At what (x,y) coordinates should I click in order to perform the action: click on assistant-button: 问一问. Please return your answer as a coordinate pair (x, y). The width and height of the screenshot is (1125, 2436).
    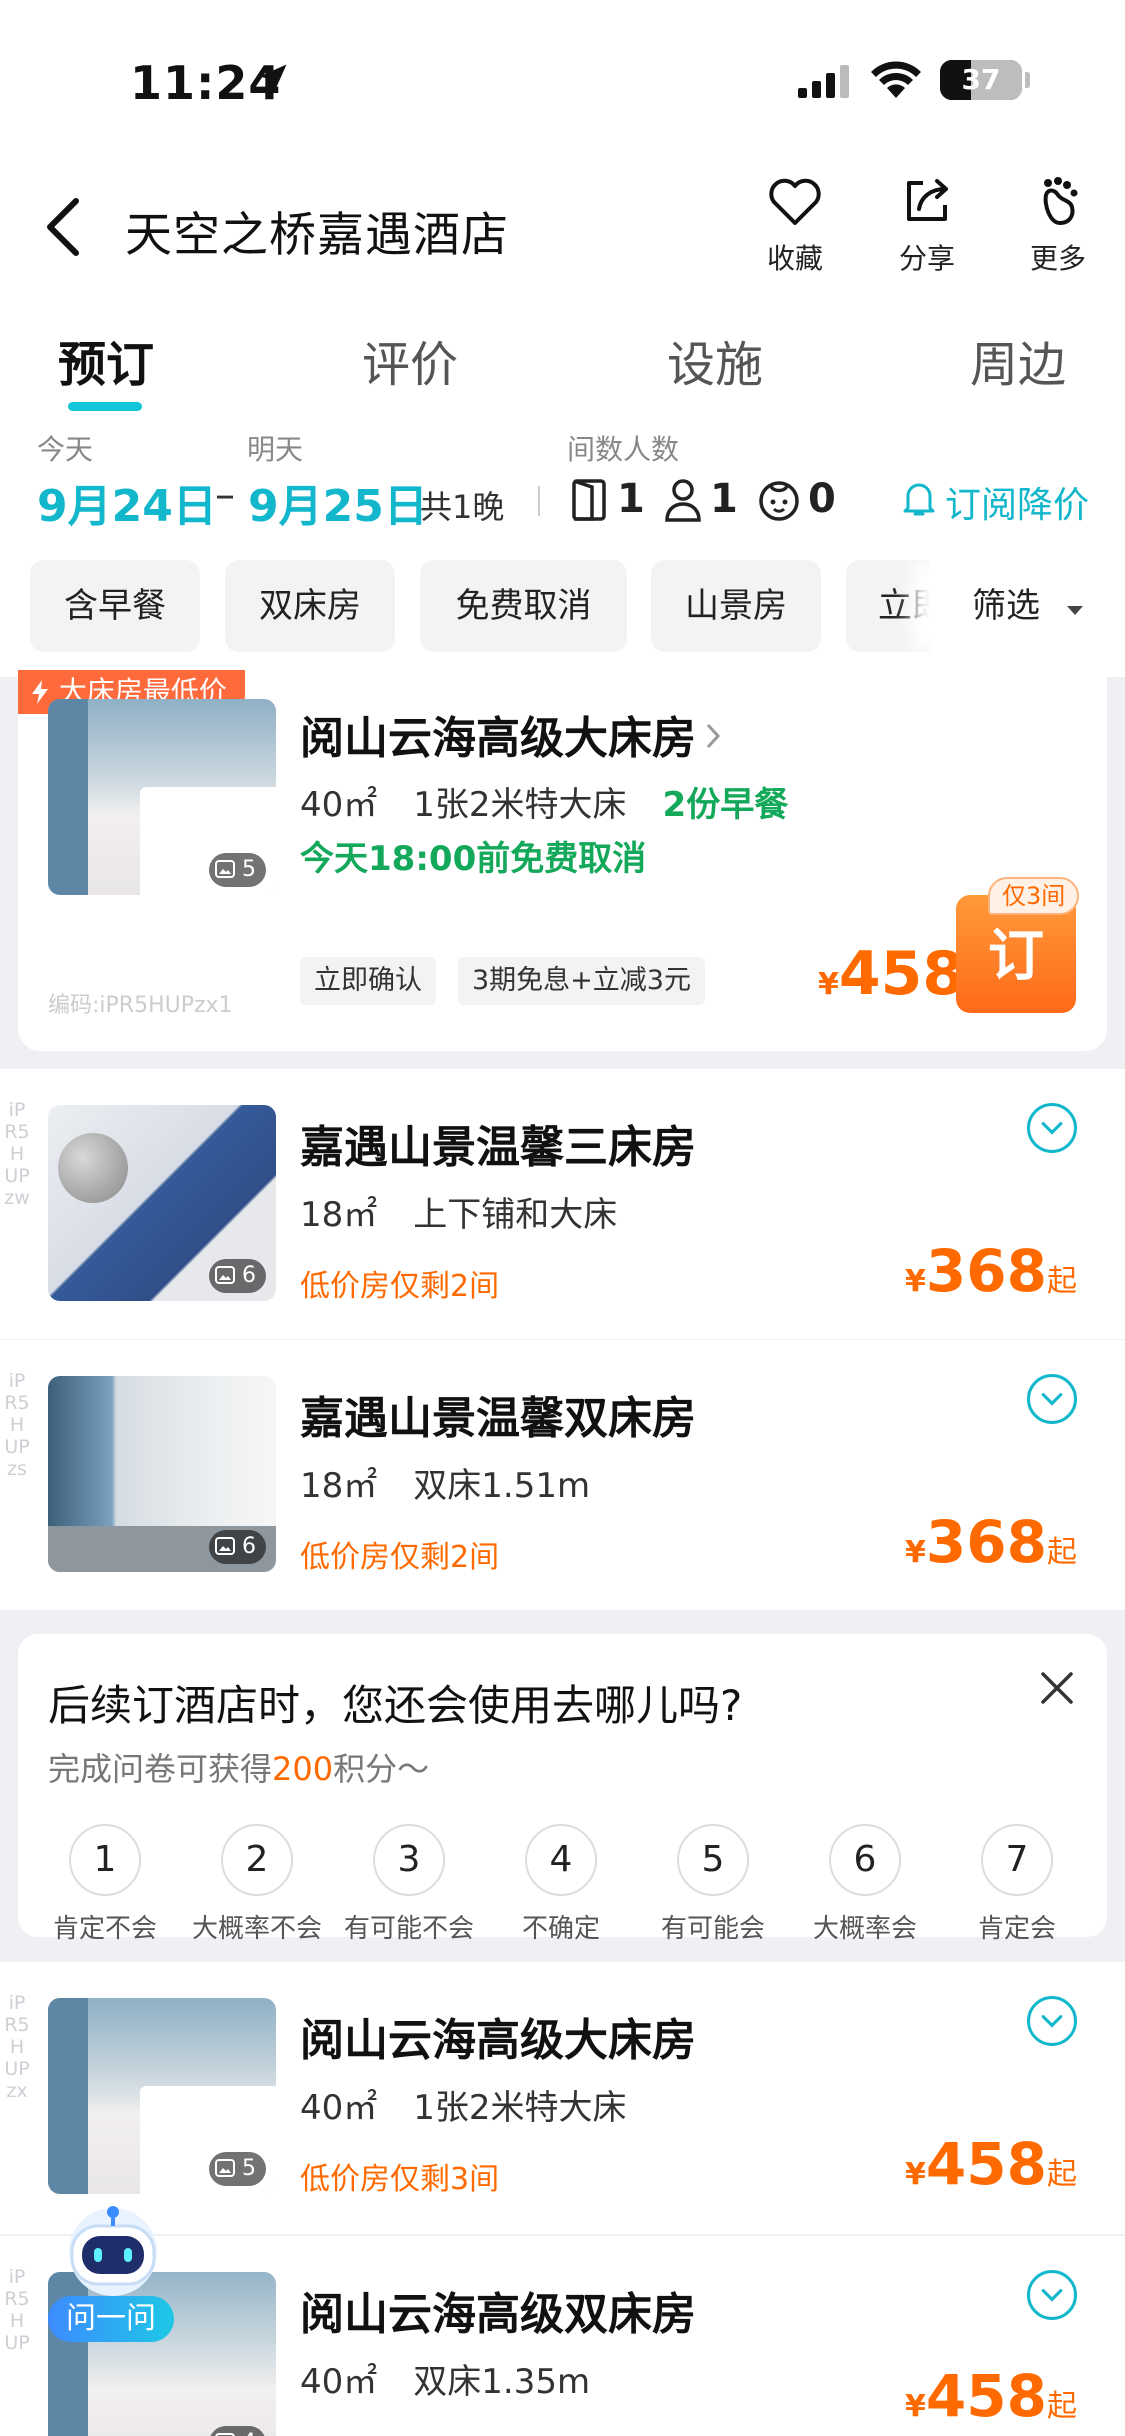
    Looking at the image, I should click on (113, 2275).